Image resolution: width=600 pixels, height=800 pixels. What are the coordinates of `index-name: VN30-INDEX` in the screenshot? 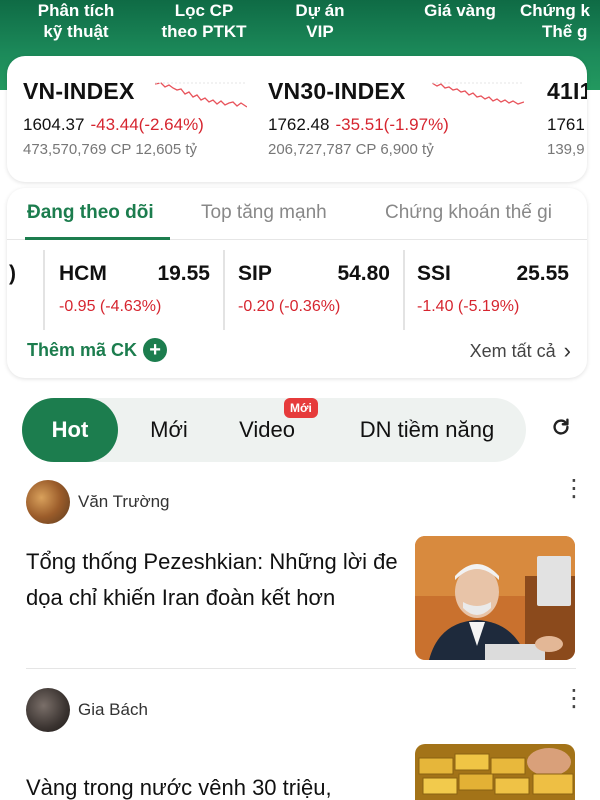 It's located at (337, 91).